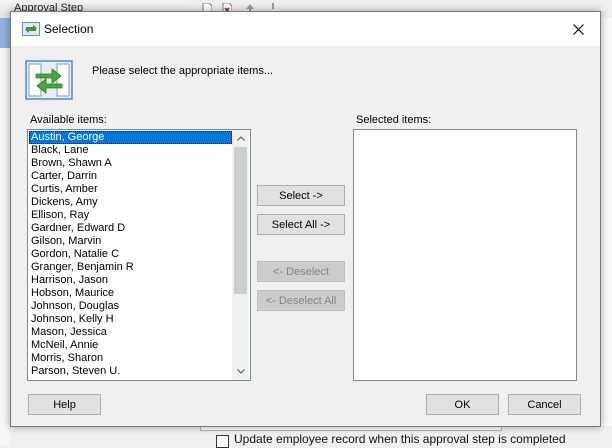  Describe the element at coordinates (130, 254) in the screenshot. I see `list-item: Gordon, Natalie C` at that location.